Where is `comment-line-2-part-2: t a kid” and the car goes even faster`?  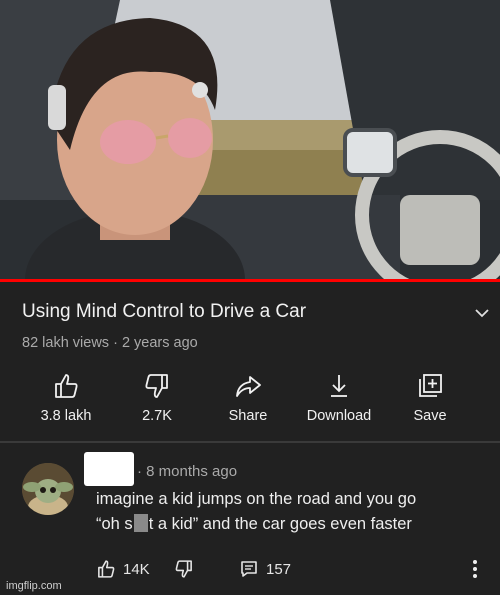 comment-line-2-part-2: t a kid” and the car goes even faster is located at coordinates (280, 524).